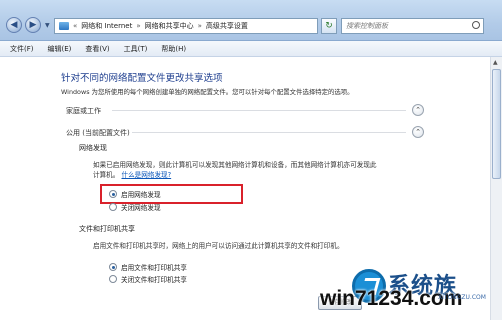 Image resolution: width=502 pixels, height=320 pixels. I want to click on menu-view: 查看(V), so click(97, 49).